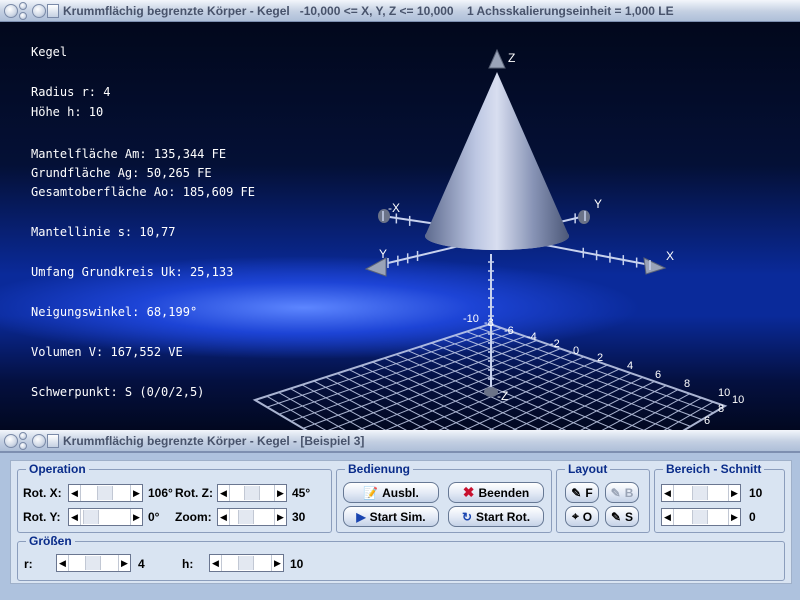  I want to click on rotate-icon: ↻, so click(467, 516).